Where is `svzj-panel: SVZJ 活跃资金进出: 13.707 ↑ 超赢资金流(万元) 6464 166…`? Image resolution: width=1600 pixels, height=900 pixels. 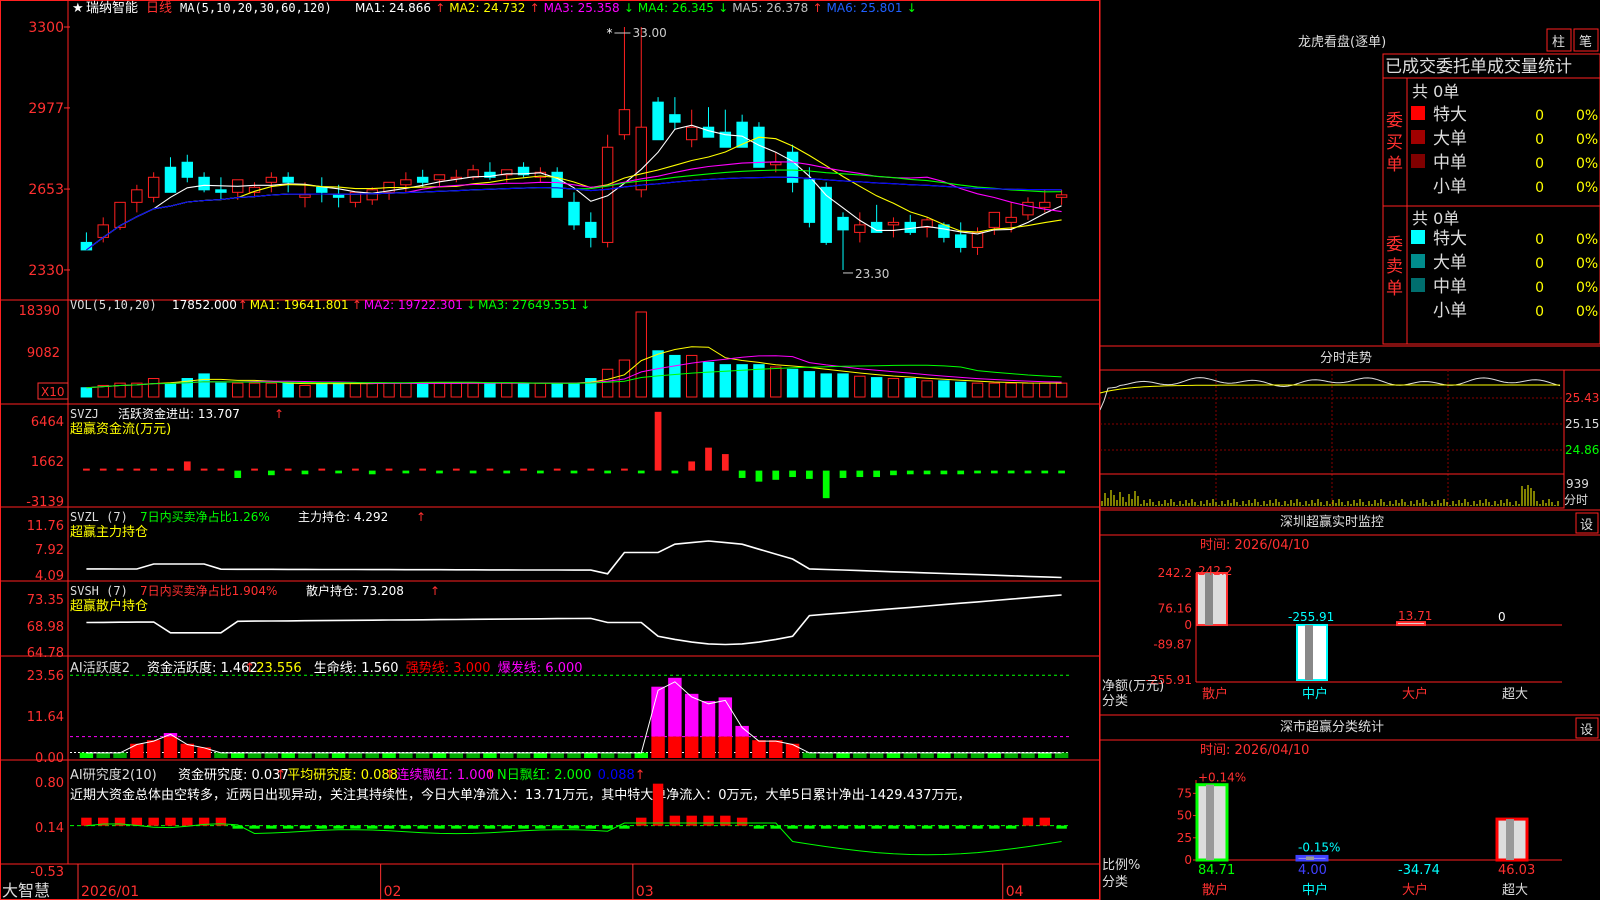
svzj-panel: SVZJ 活跃资金进出: 13.707 ↑ 超赢资金流(万元) 6464 166… is located at coordinates (545, 458).